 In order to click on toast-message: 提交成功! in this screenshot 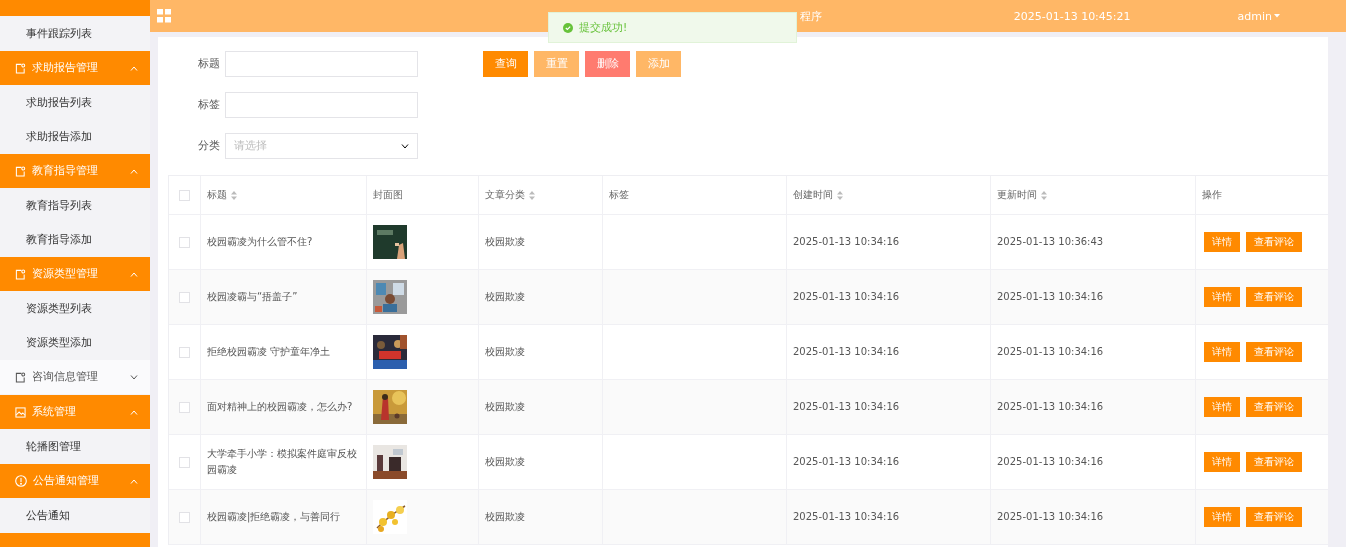, I will do `click(603, 27)`.